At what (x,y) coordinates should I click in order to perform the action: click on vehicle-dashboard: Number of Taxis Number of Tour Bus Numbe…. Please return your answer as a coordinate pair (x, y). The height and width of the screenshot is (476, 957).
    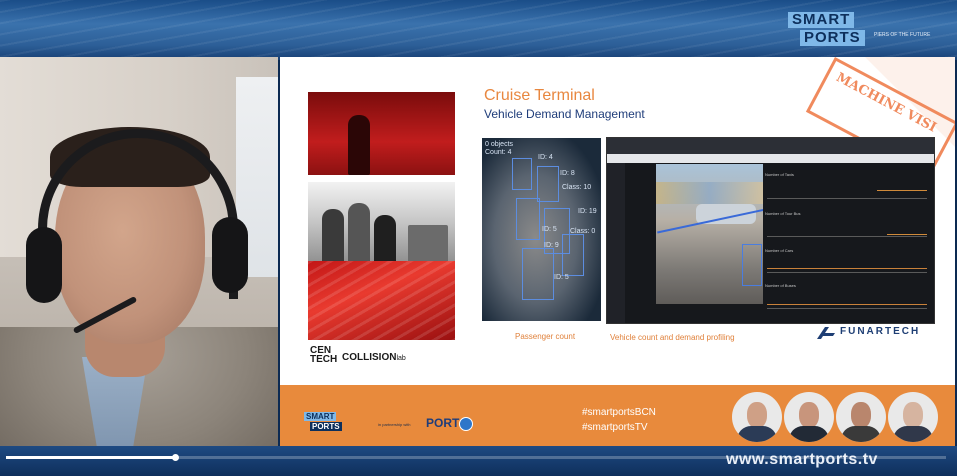
    Looking at the image, I should click on (770, 230).